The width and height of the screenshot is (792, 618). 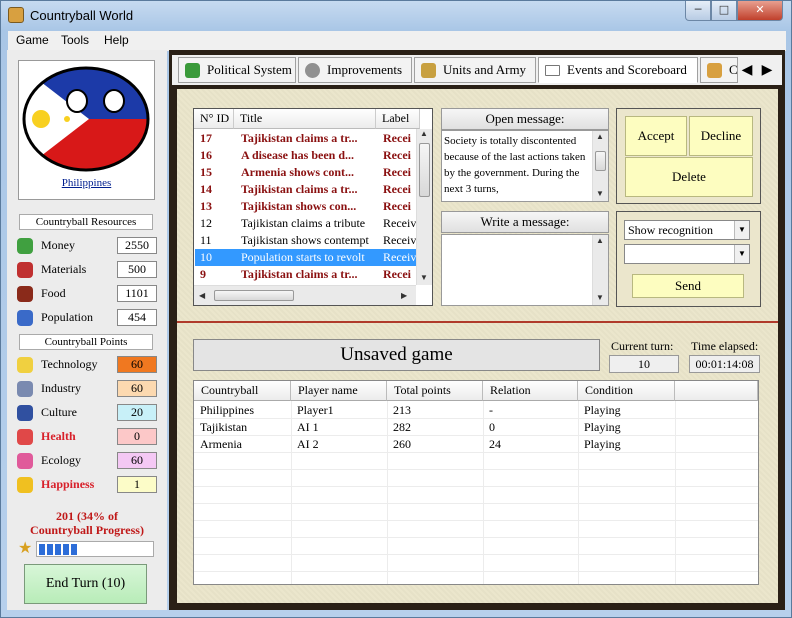 I want to click on score-cell: 260, so click(x=402, y=444).